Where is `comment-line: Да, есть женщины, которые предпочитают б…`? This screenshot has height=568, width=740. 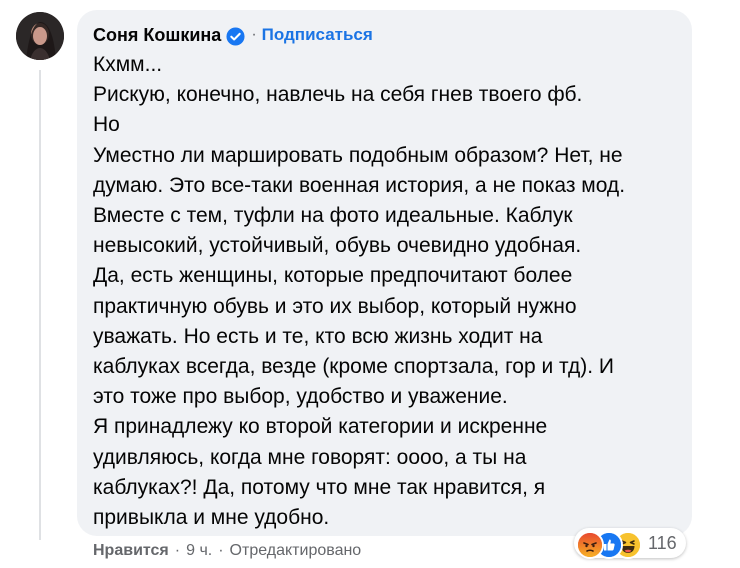 comment-line: Да, есть женщины, которые предпочитают б… is located at coordinates (333, 276).